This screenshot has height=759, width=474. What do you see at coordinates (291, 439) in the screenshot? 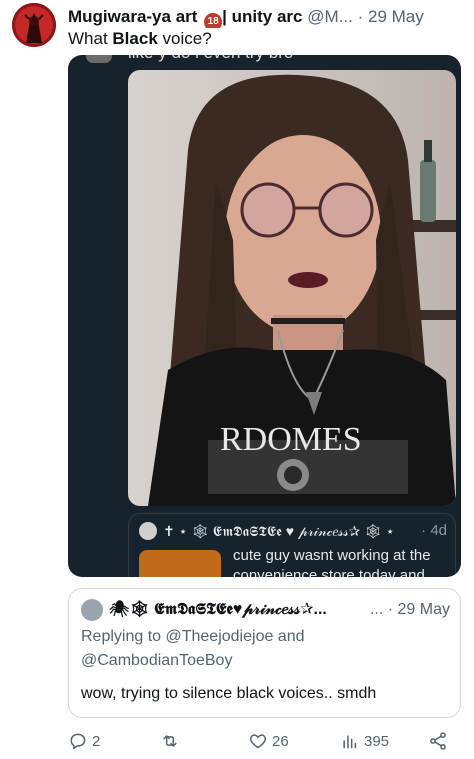
I see `svg-text: RDOMES` at bounding box center [291, 439].